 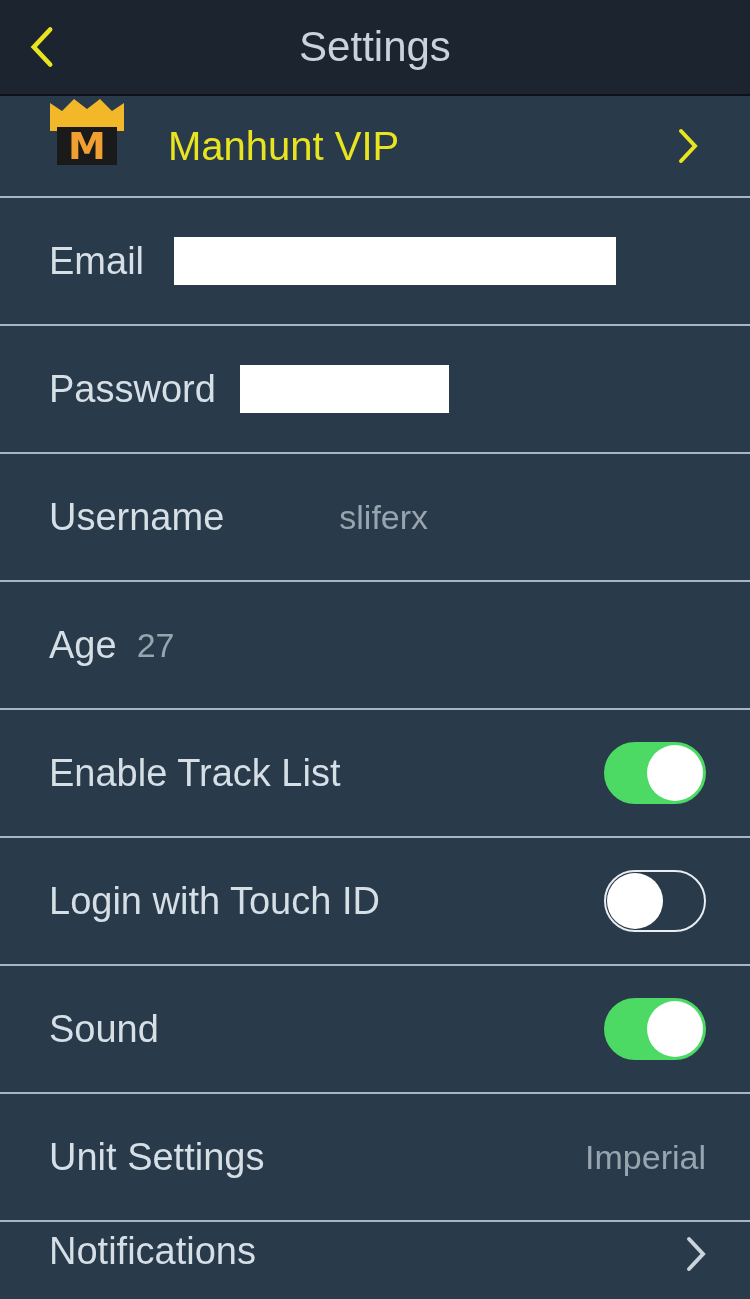 I want to click on setting-value: Imperial, so click(x=645, y=1157).